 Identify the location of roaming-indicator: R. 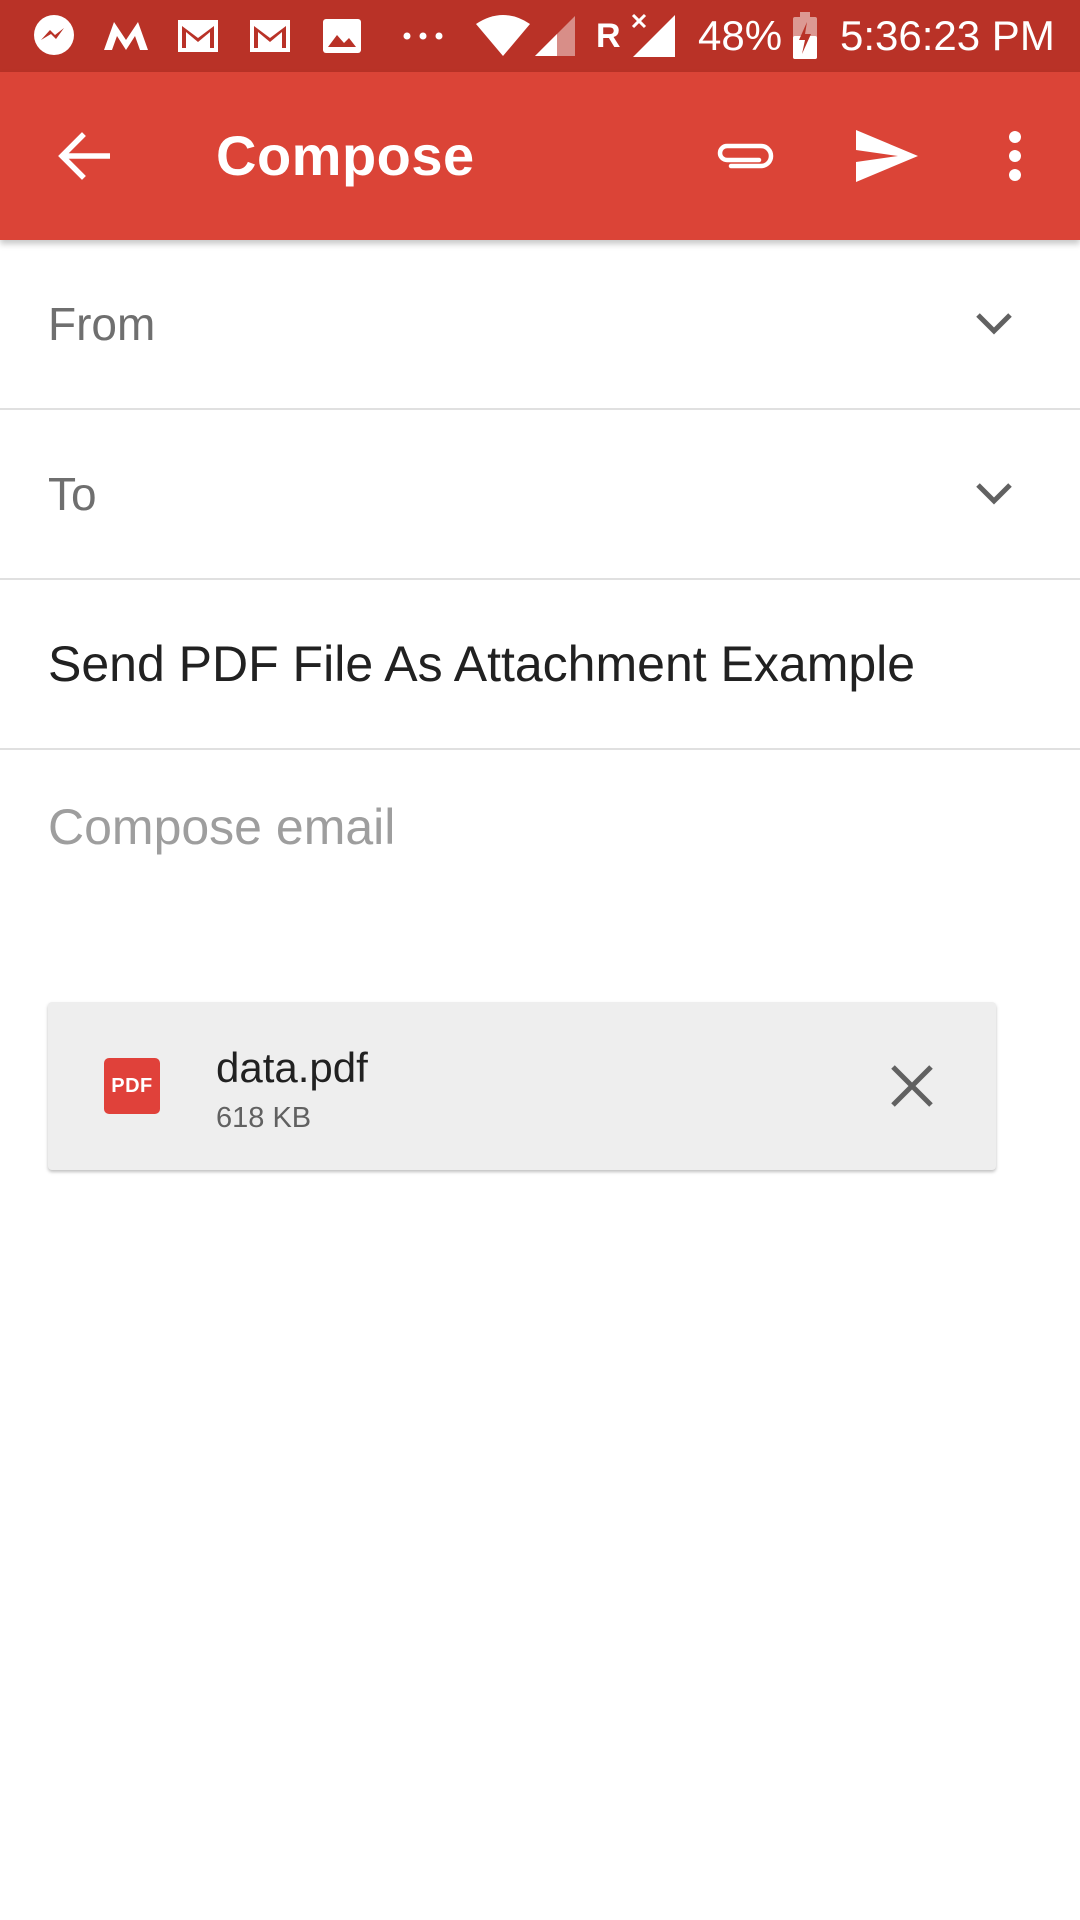
(608, 36).